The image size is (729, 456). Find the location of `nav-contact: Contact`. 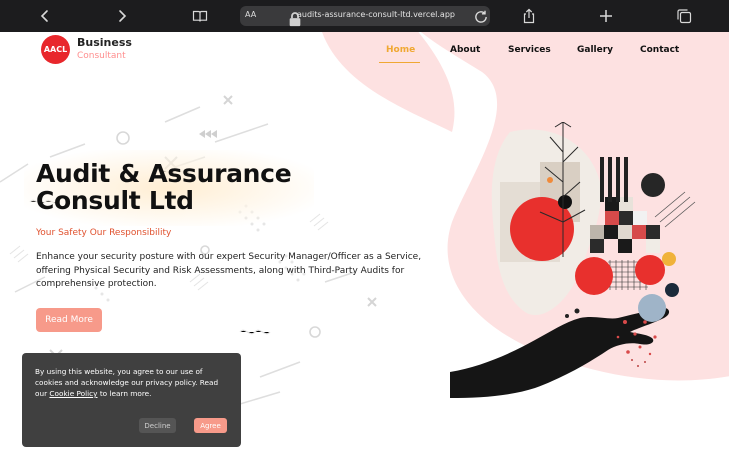

nav-contact: Contact is located at coordinates (659, 50).